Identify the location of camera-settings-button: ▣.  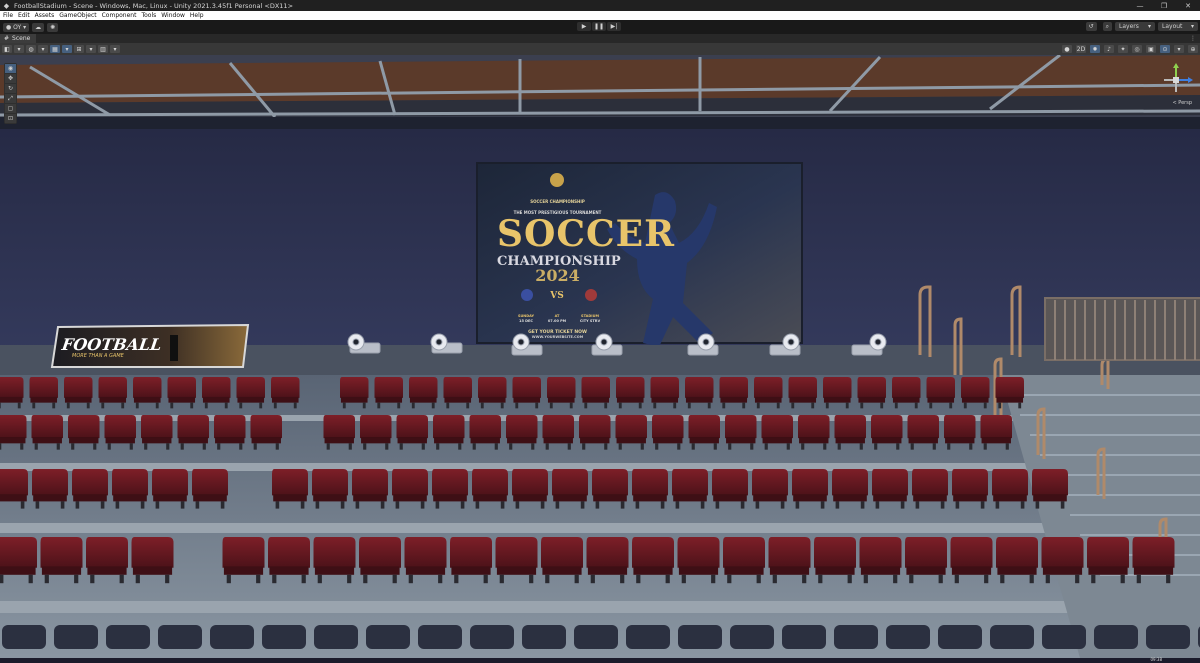
(1151, 49).